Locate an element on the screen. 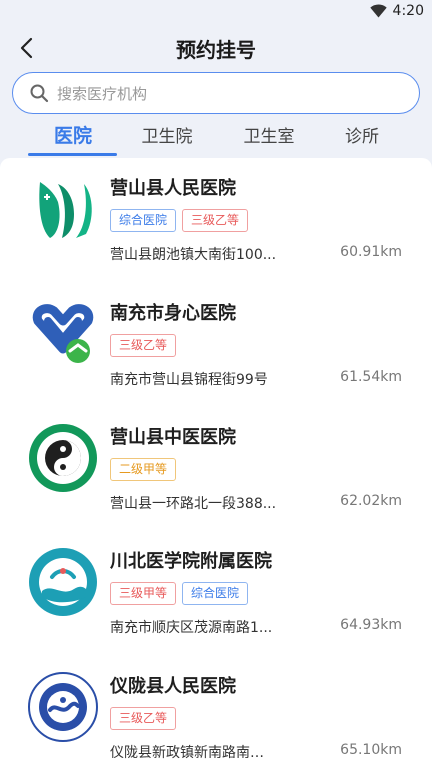 The width and height of the screenshot is (432, 768). status-bar: 4:20 is located at coordinates (216, 12).